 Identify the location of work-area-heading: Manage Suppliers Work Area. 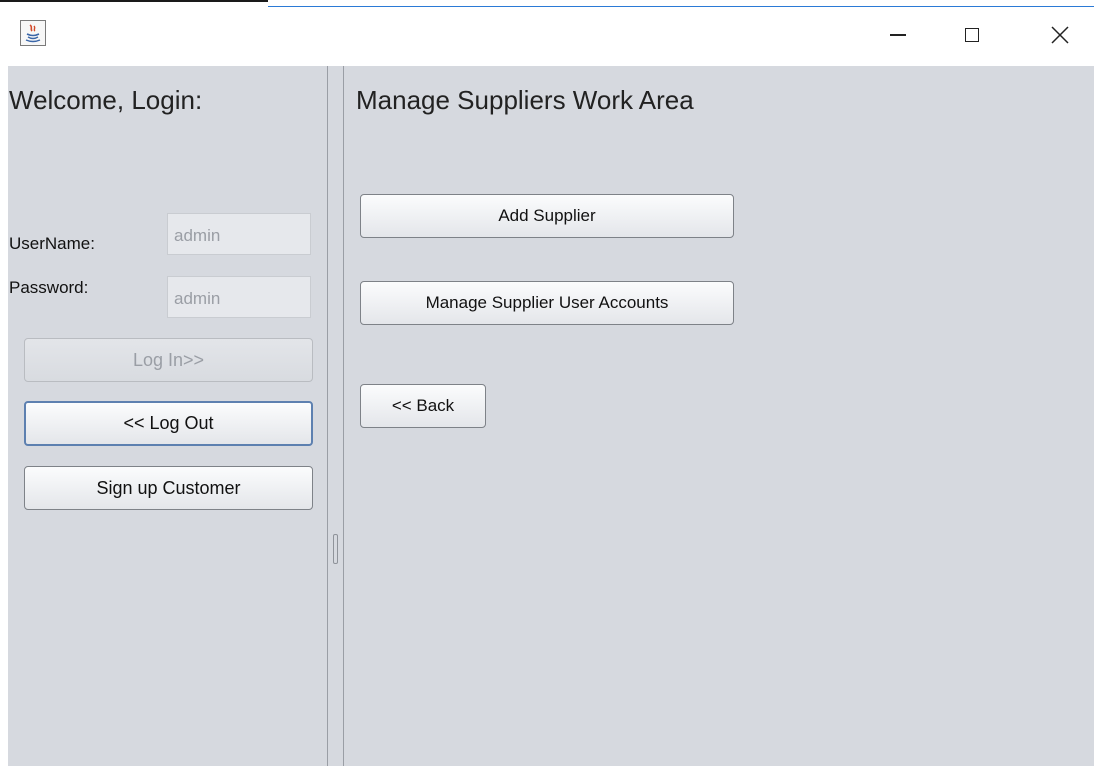
(525, 100).